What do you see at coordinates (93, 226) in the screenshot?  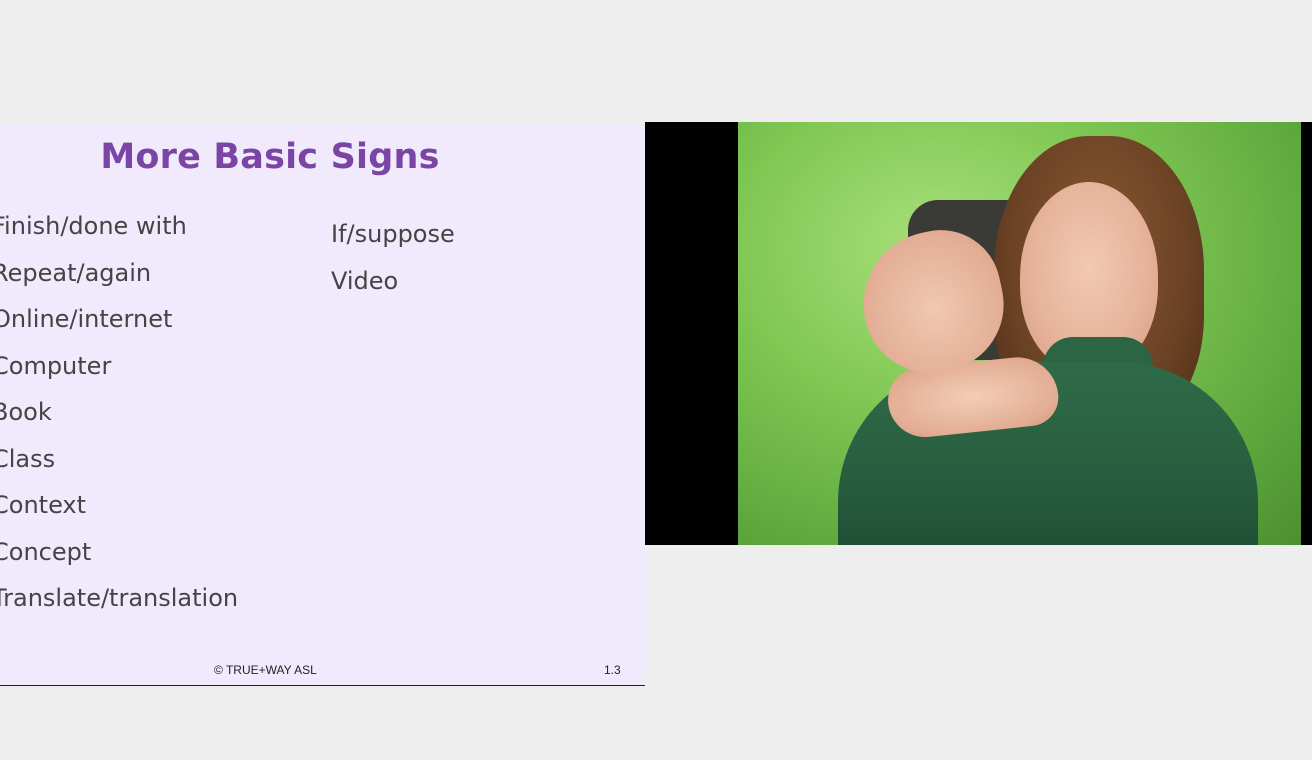 I see `list-item: Finish/done with` at bounding box center [93, 226].